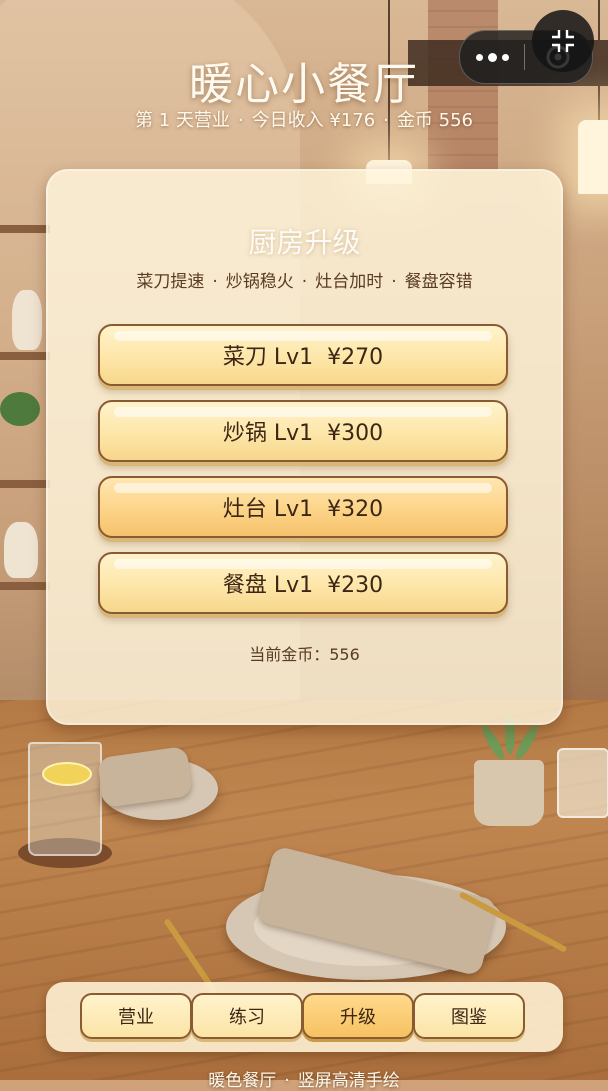  What do you see at coordinates (348, 1081) in the screenshot?
I see `footer-right: 竖屏高清手绘` at bounding box center [348, 1081].